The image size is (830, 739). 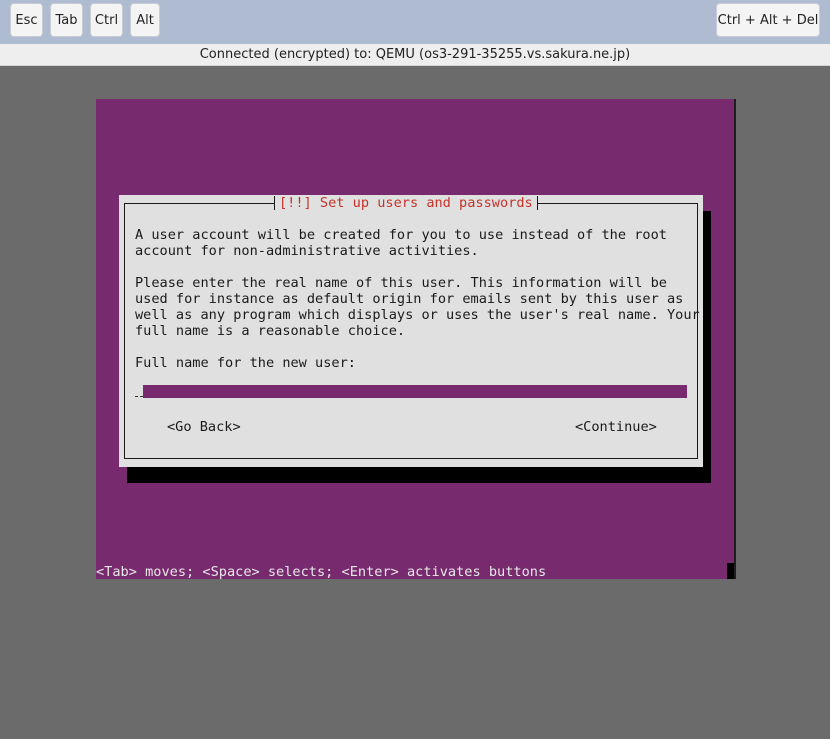 I want to click on go-back-button: <Go Back>, so click(x=204, y=427).